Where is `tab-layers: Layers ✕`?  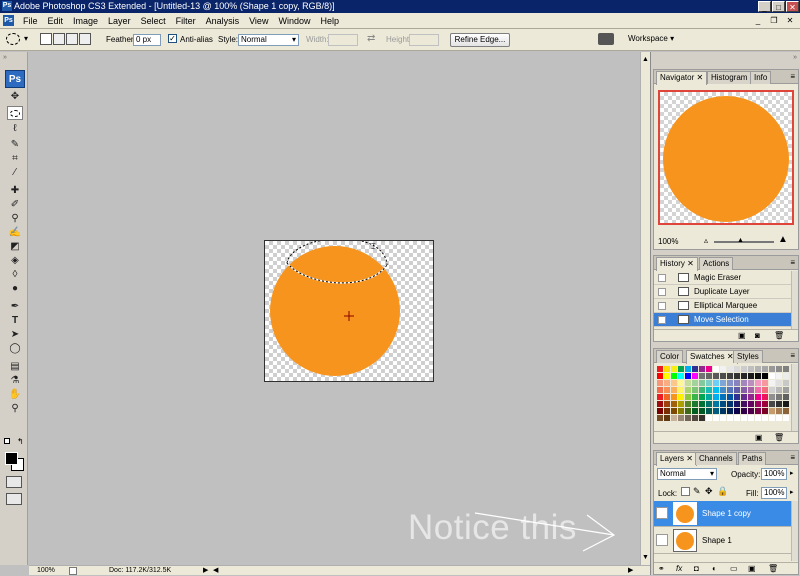 tab-layers: Layers ✕ is located at coordinates (676, 459).